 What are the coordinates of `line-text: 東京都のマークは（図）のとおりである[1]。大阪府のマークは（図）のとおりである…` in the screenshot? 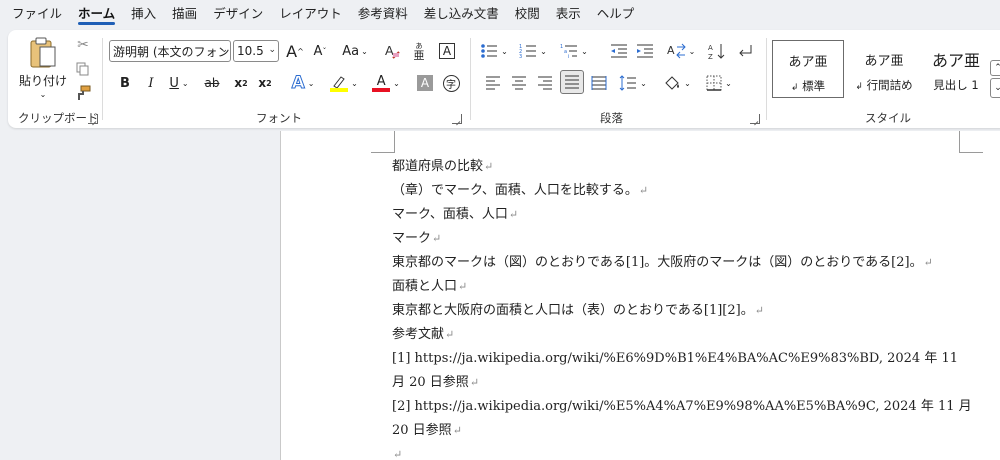 It's located at (657, 262).